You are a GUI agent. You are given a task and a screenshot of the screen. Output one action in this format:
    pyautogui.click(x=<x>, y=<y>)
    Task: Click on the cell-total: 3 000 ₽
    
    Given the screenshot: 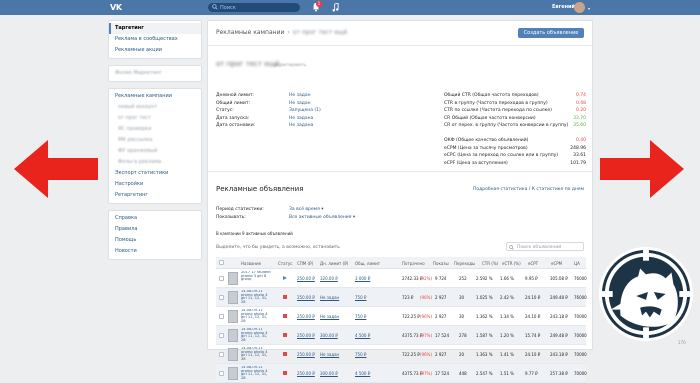 What is the action you would take?
    pyautogui.click(x=362, y=278)
    